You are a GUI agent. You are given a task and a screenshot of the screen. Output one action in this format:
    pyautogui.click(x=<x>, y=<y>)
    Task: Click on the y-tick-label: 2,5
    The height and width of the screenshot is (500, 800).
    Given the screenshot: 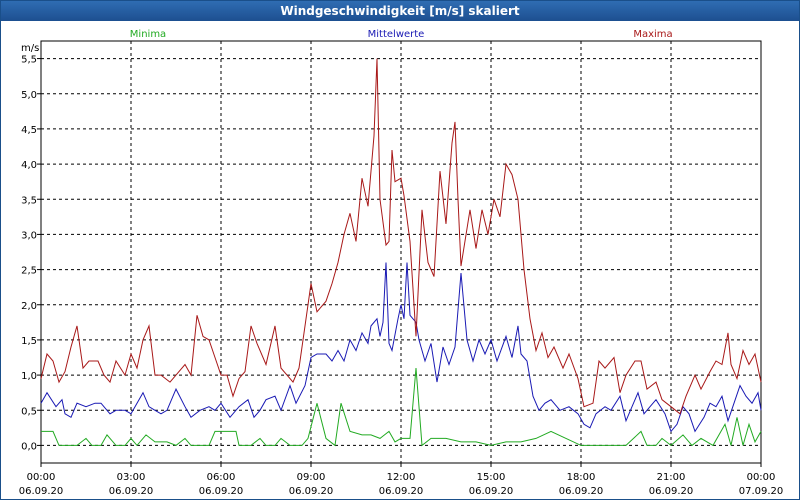 What is the action you would take?
    pyautogui.click(x=29, y=271)
    